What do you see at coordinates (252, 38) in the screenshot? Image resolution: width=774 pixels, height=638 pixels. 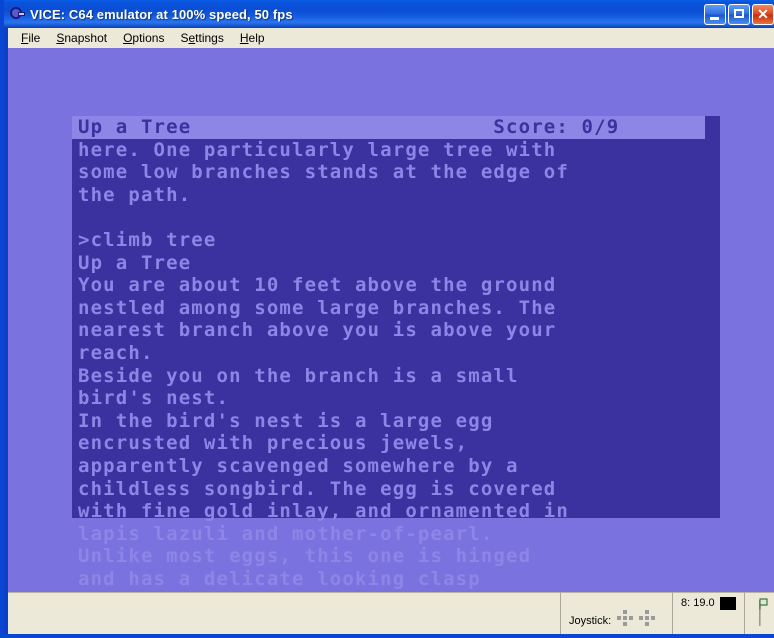 I see `menu-item-help: Help` at bounding box center [252, 38].